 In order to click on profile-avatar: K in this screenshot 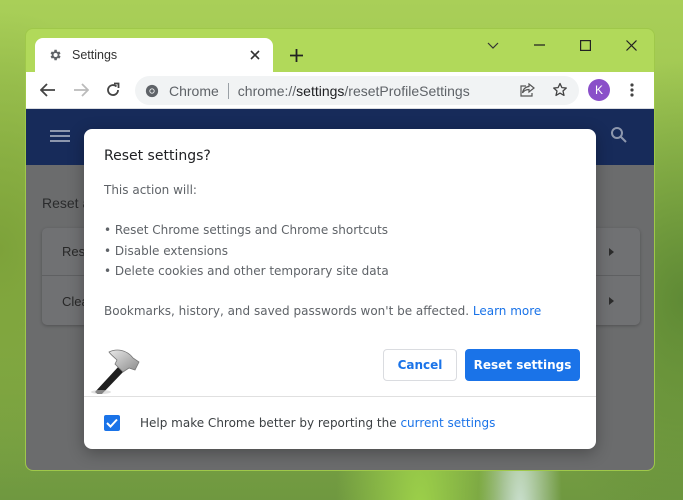, I will do `click(599, 90)`.